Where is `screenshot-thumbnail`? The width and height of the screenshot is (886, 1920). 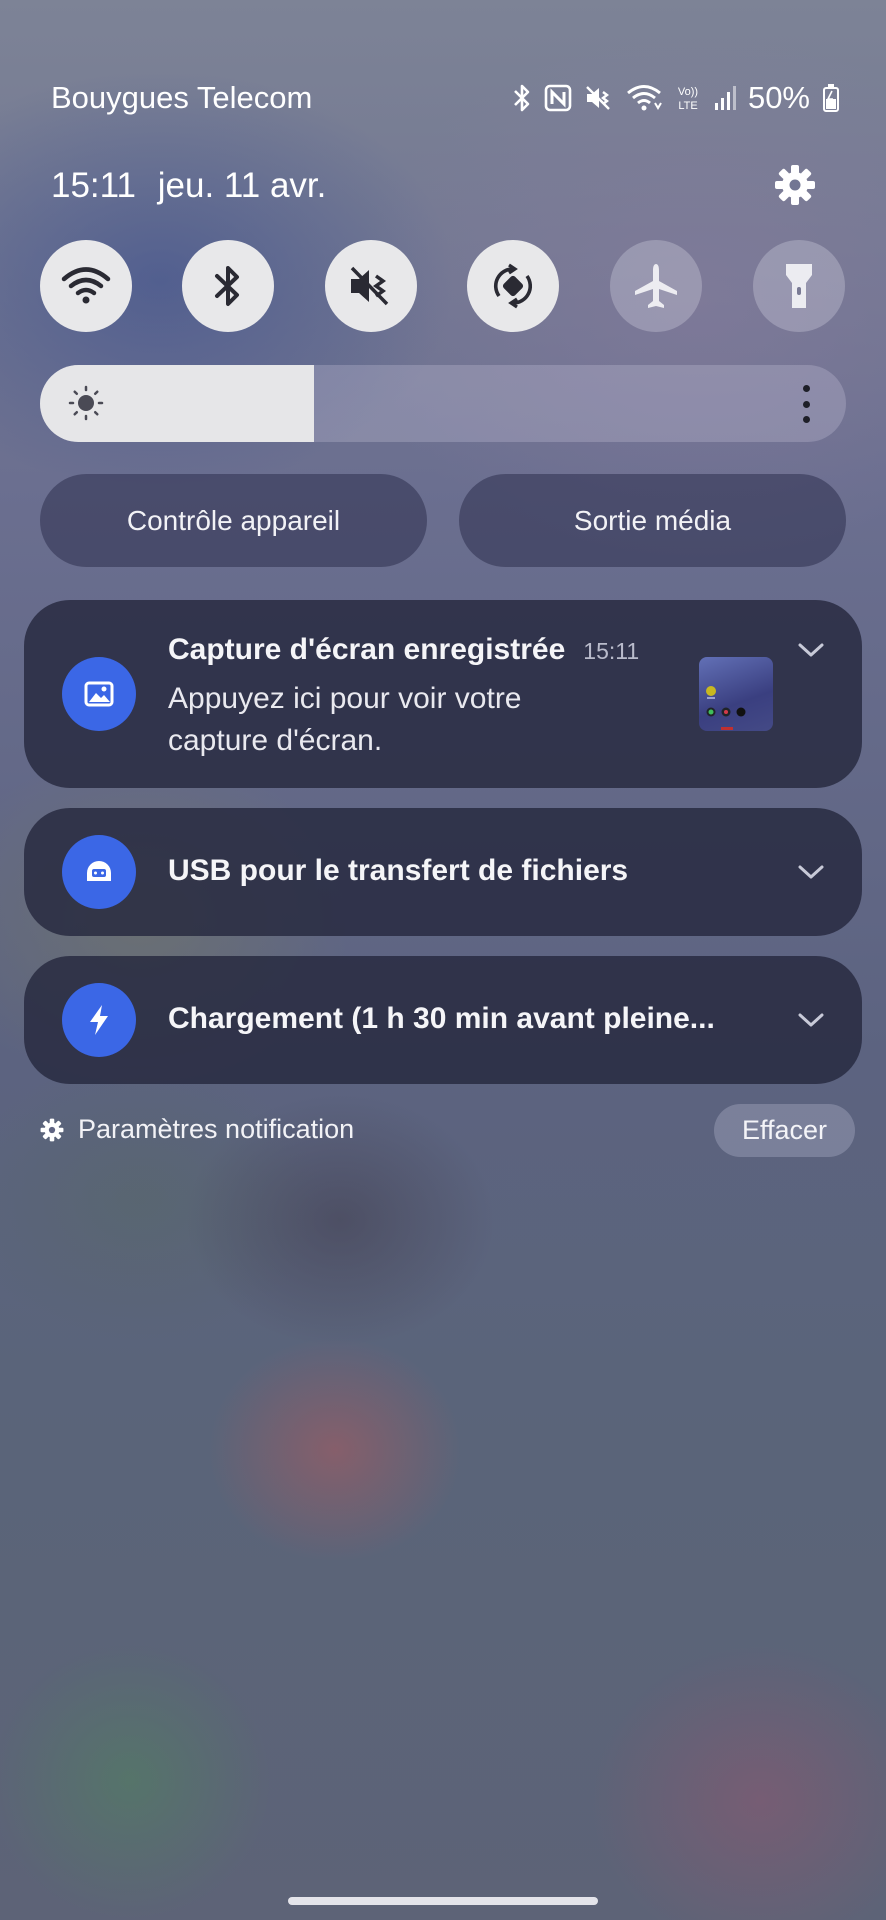 screenshot-thumbnail is located at coordinates (736, 694).